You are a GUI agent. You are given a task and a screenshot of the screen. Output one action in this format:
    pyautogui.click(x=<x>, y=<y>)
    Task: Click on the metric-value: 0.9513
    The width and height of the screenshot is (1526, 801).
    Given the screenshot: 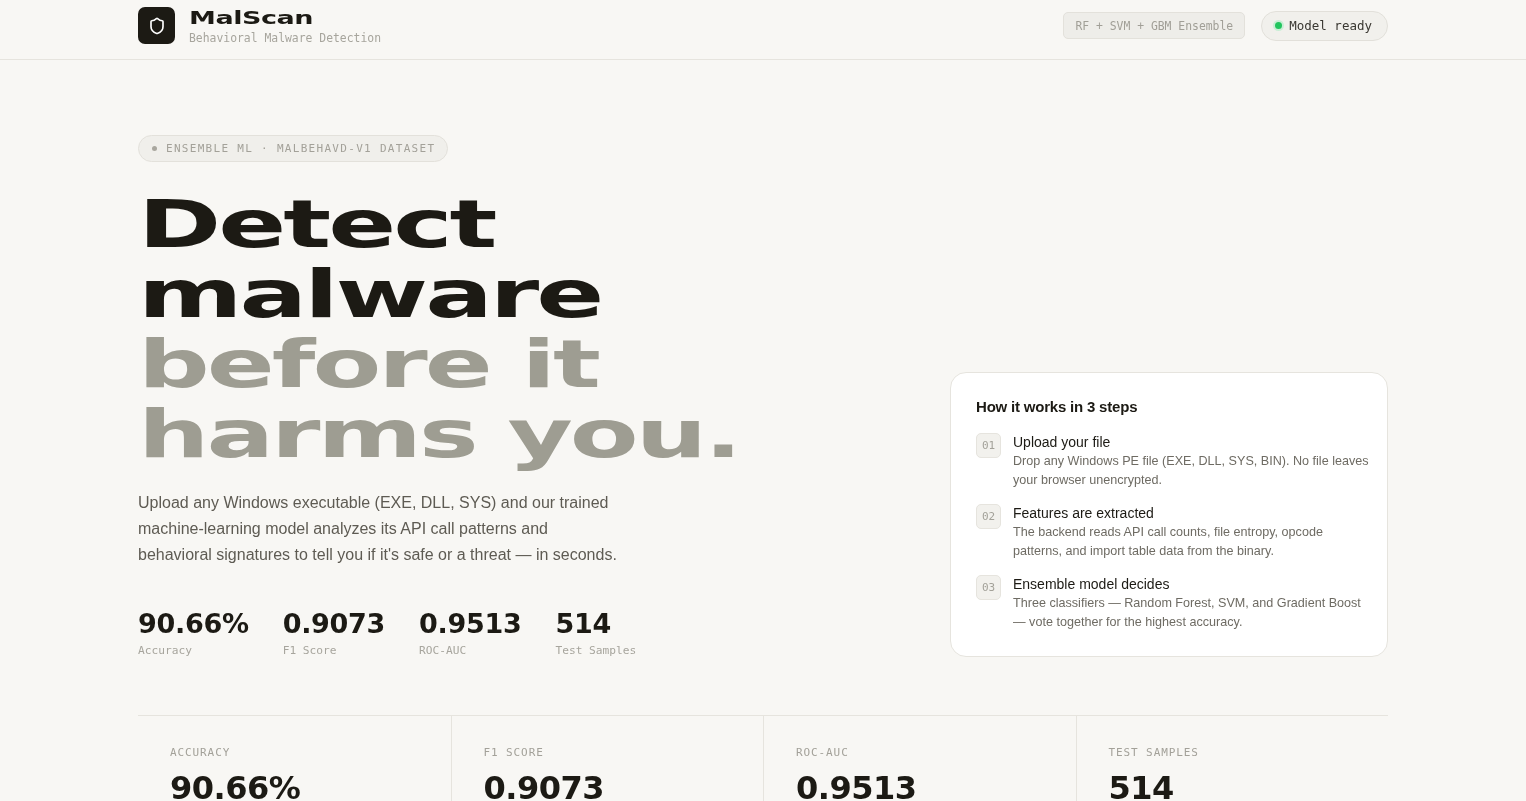 What is the action you would take?
    pyautogui.click(x=857, y=786)
    